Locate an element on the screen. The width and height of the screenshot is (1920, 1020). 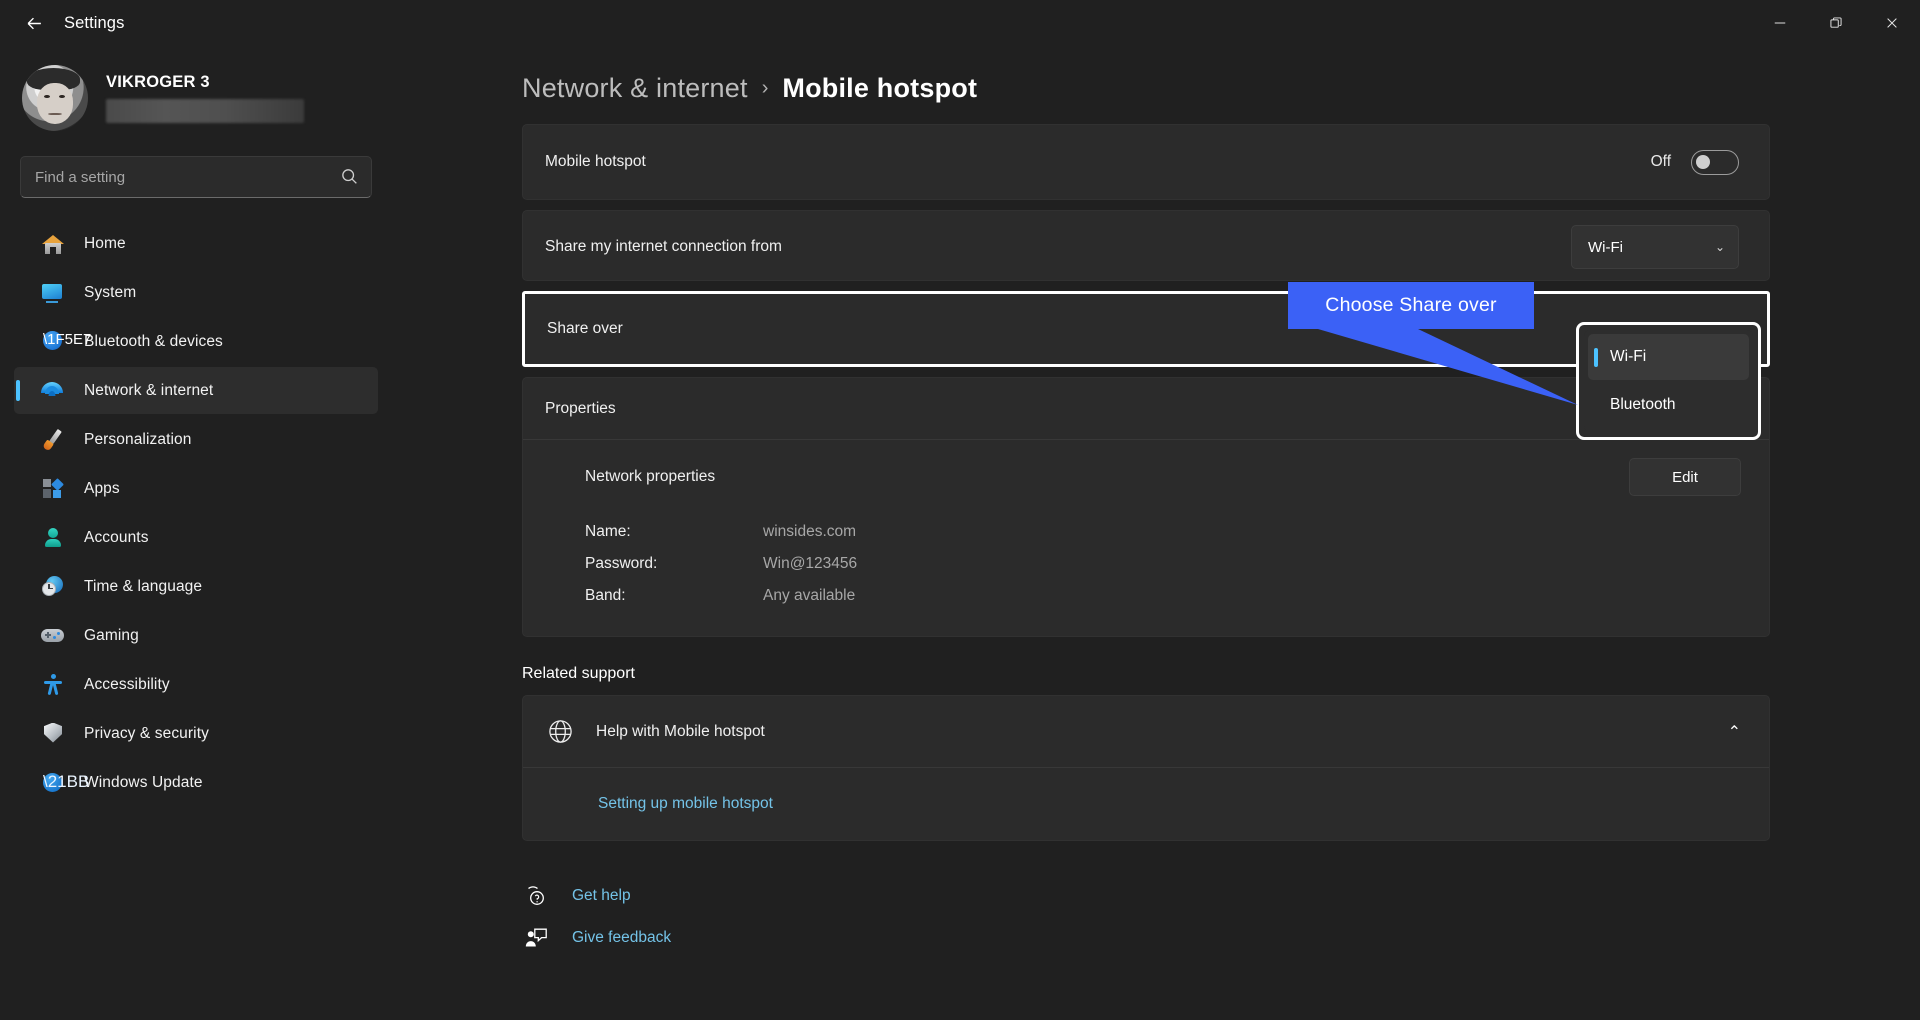
profile-name: VIKROGER 3 is located at coordinates (158, 82).